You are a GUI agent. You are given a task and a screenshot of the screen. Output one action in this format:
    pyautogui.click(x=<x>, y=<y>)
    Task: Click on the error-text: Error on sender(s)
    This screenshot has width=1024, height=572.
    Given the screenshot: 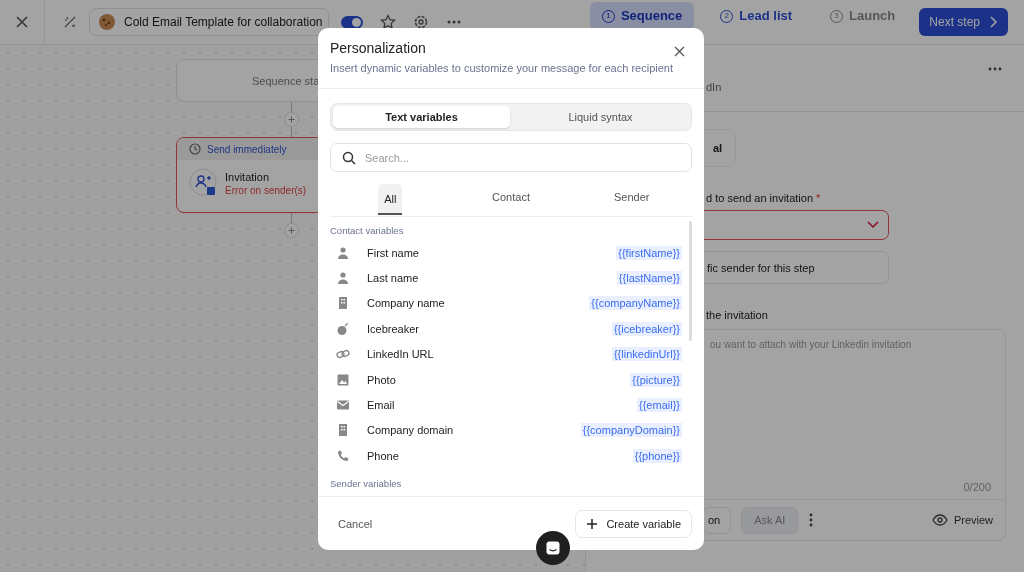 What is the action you would take?
    pyautogui.click(x=266, y=190)
    